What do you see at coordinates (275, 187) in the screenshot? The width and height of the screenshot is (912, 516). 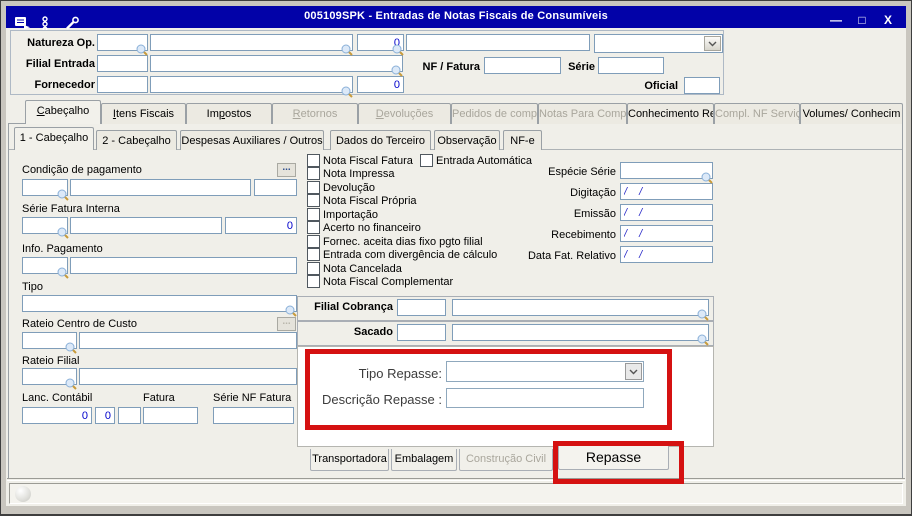 I see `condicao-pagamento-extra-input` at bounding box center [275, 187].